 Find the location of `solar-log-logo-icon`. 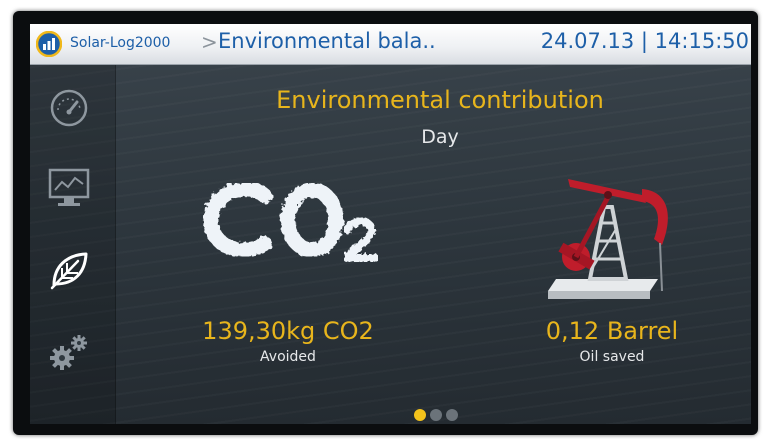

solar-log-logo-icon is located at coordinates (49, 44).